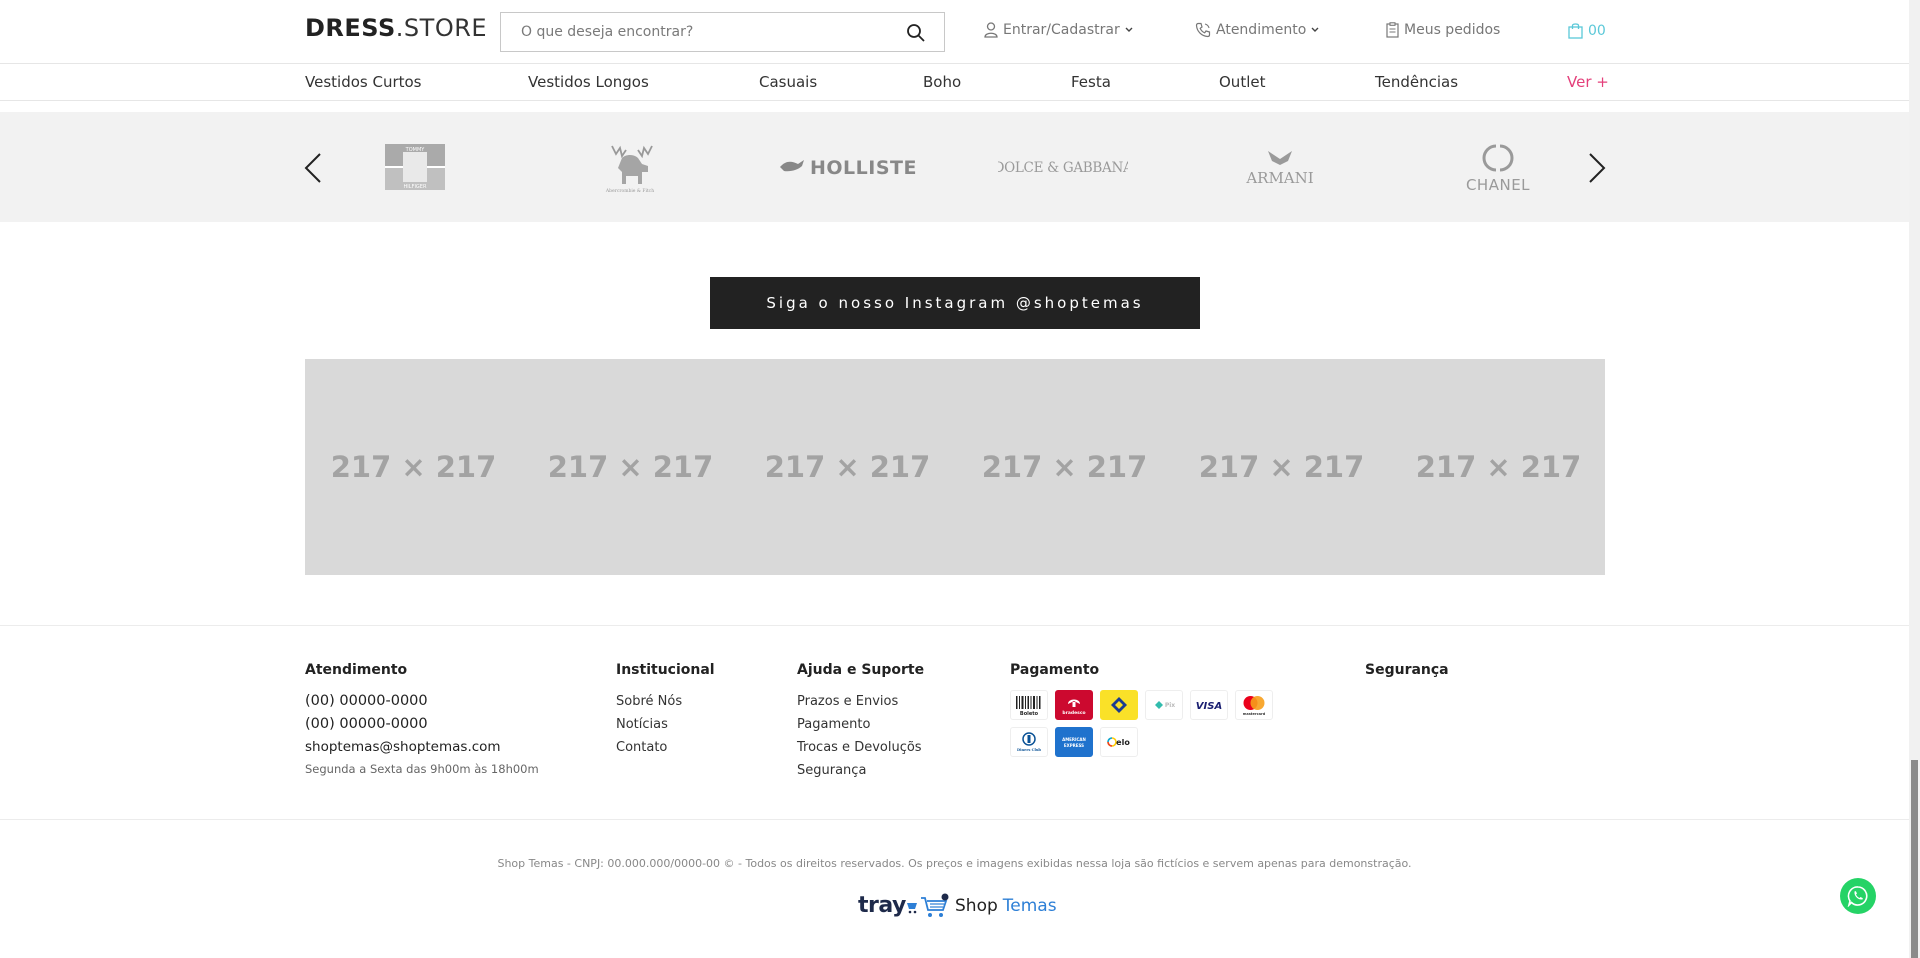 The height and width of the screenshot is (958, 1920). Describe the element at coordinates (882, 905) in the screenshot. I see `tray-logo-text: tray` at that location.